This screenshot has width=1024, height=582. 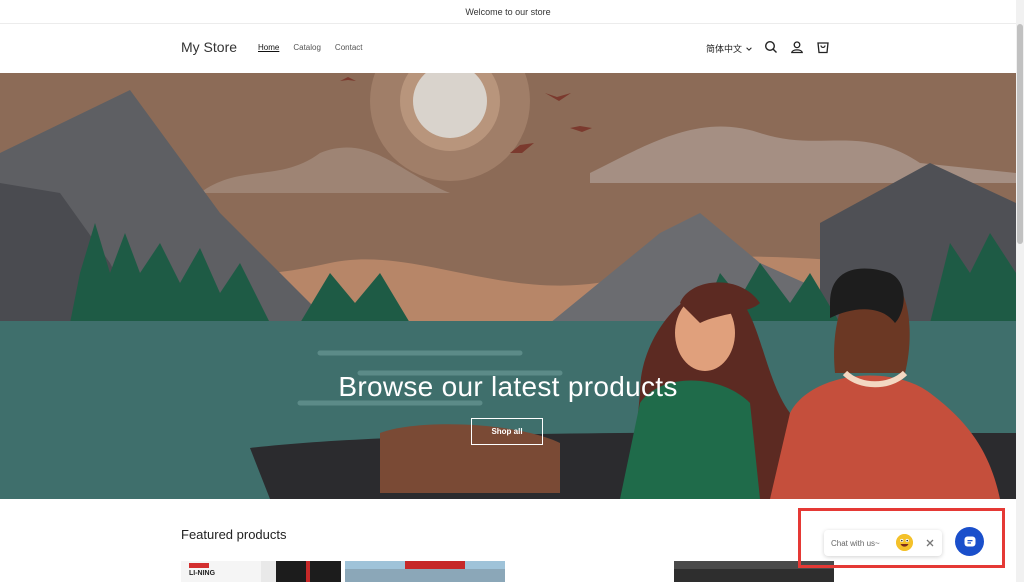 I want to click on search-icon, so click(x=771, y=47).